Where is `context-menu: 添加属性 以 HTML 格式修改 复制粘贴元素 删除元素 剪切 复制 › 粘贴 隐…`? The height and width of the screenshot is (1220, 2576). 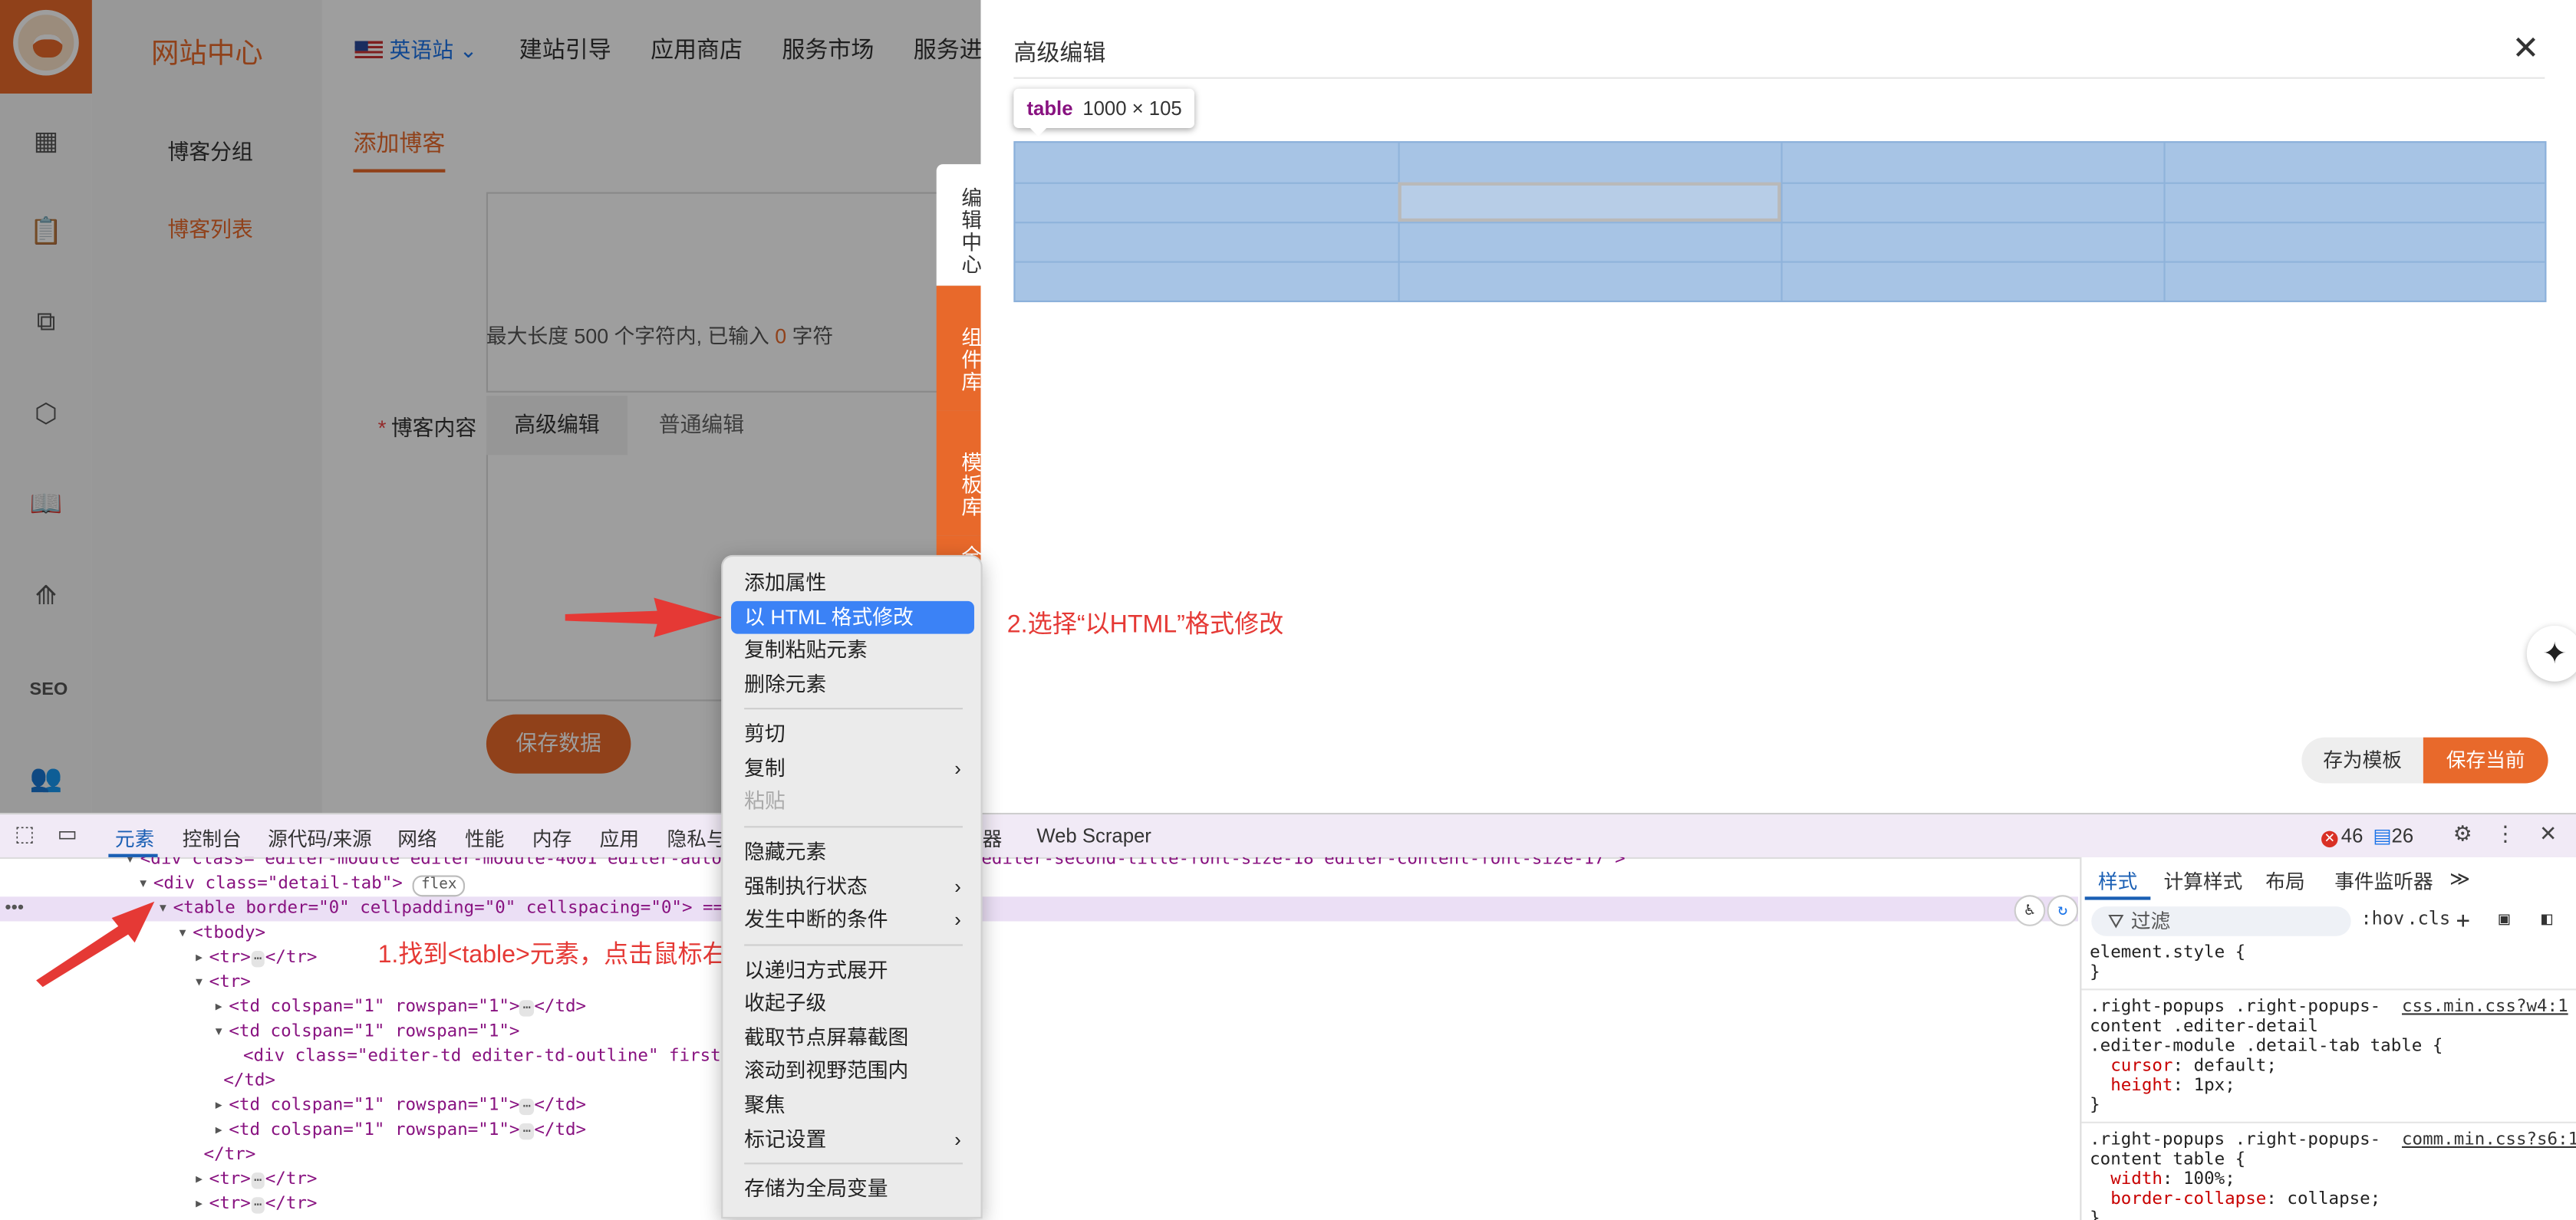
context-menu: 添加属性 以 HTML 格式修改 复制粘贴元素 删除元素 剪切 复制 › 粘贴 隐… is located at coordinates (852, 886).